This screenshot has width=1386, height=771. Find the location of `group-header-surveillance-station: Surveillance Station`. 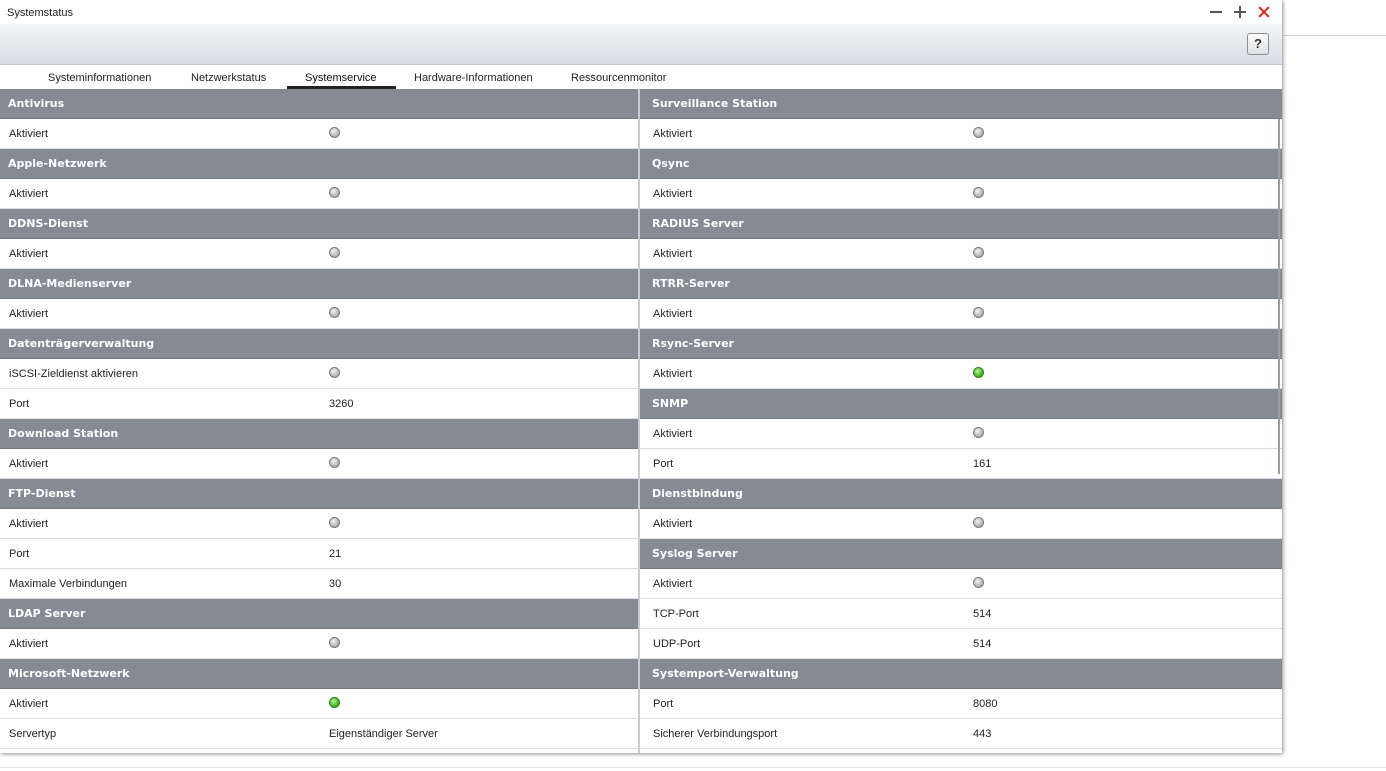

group-header-surveillance-station: Surveillance Station is located at coordinates (961, 104).